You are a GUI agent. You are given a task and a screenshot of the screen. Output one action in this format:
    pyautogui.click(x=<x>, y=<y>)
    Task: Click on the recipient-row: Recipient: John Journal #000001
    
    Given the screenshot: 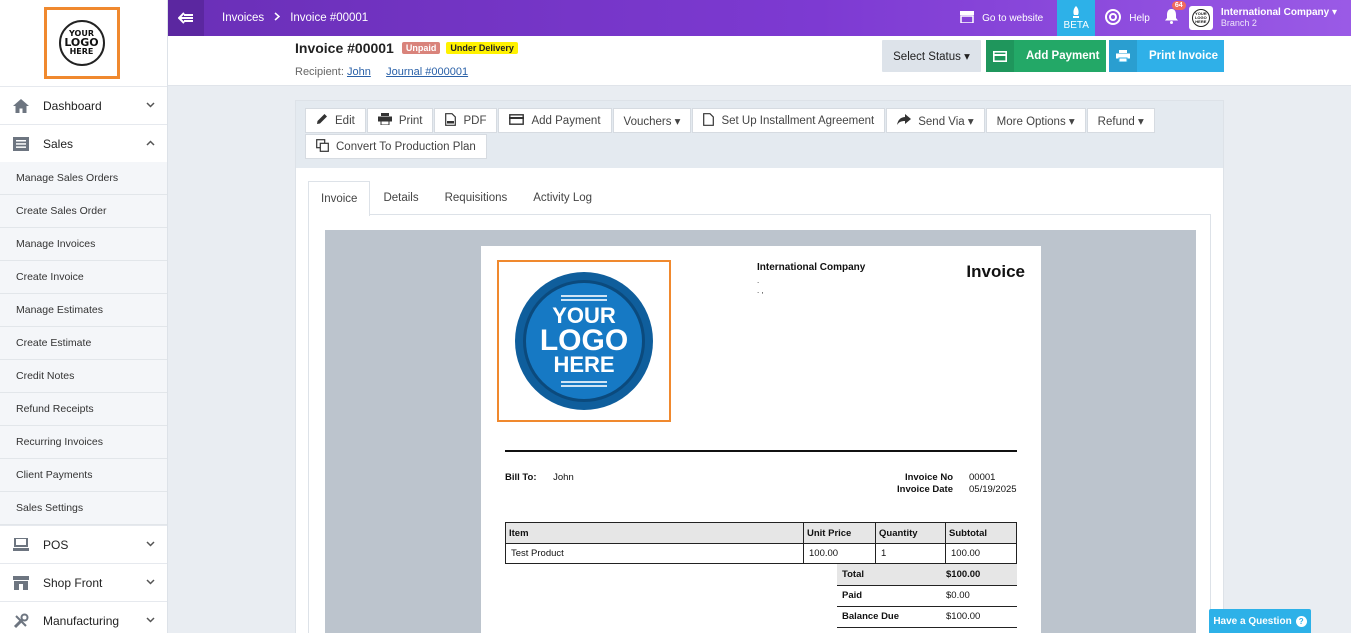 What is the action you would take?
    pyautogui.click(x=381, y=72)
    